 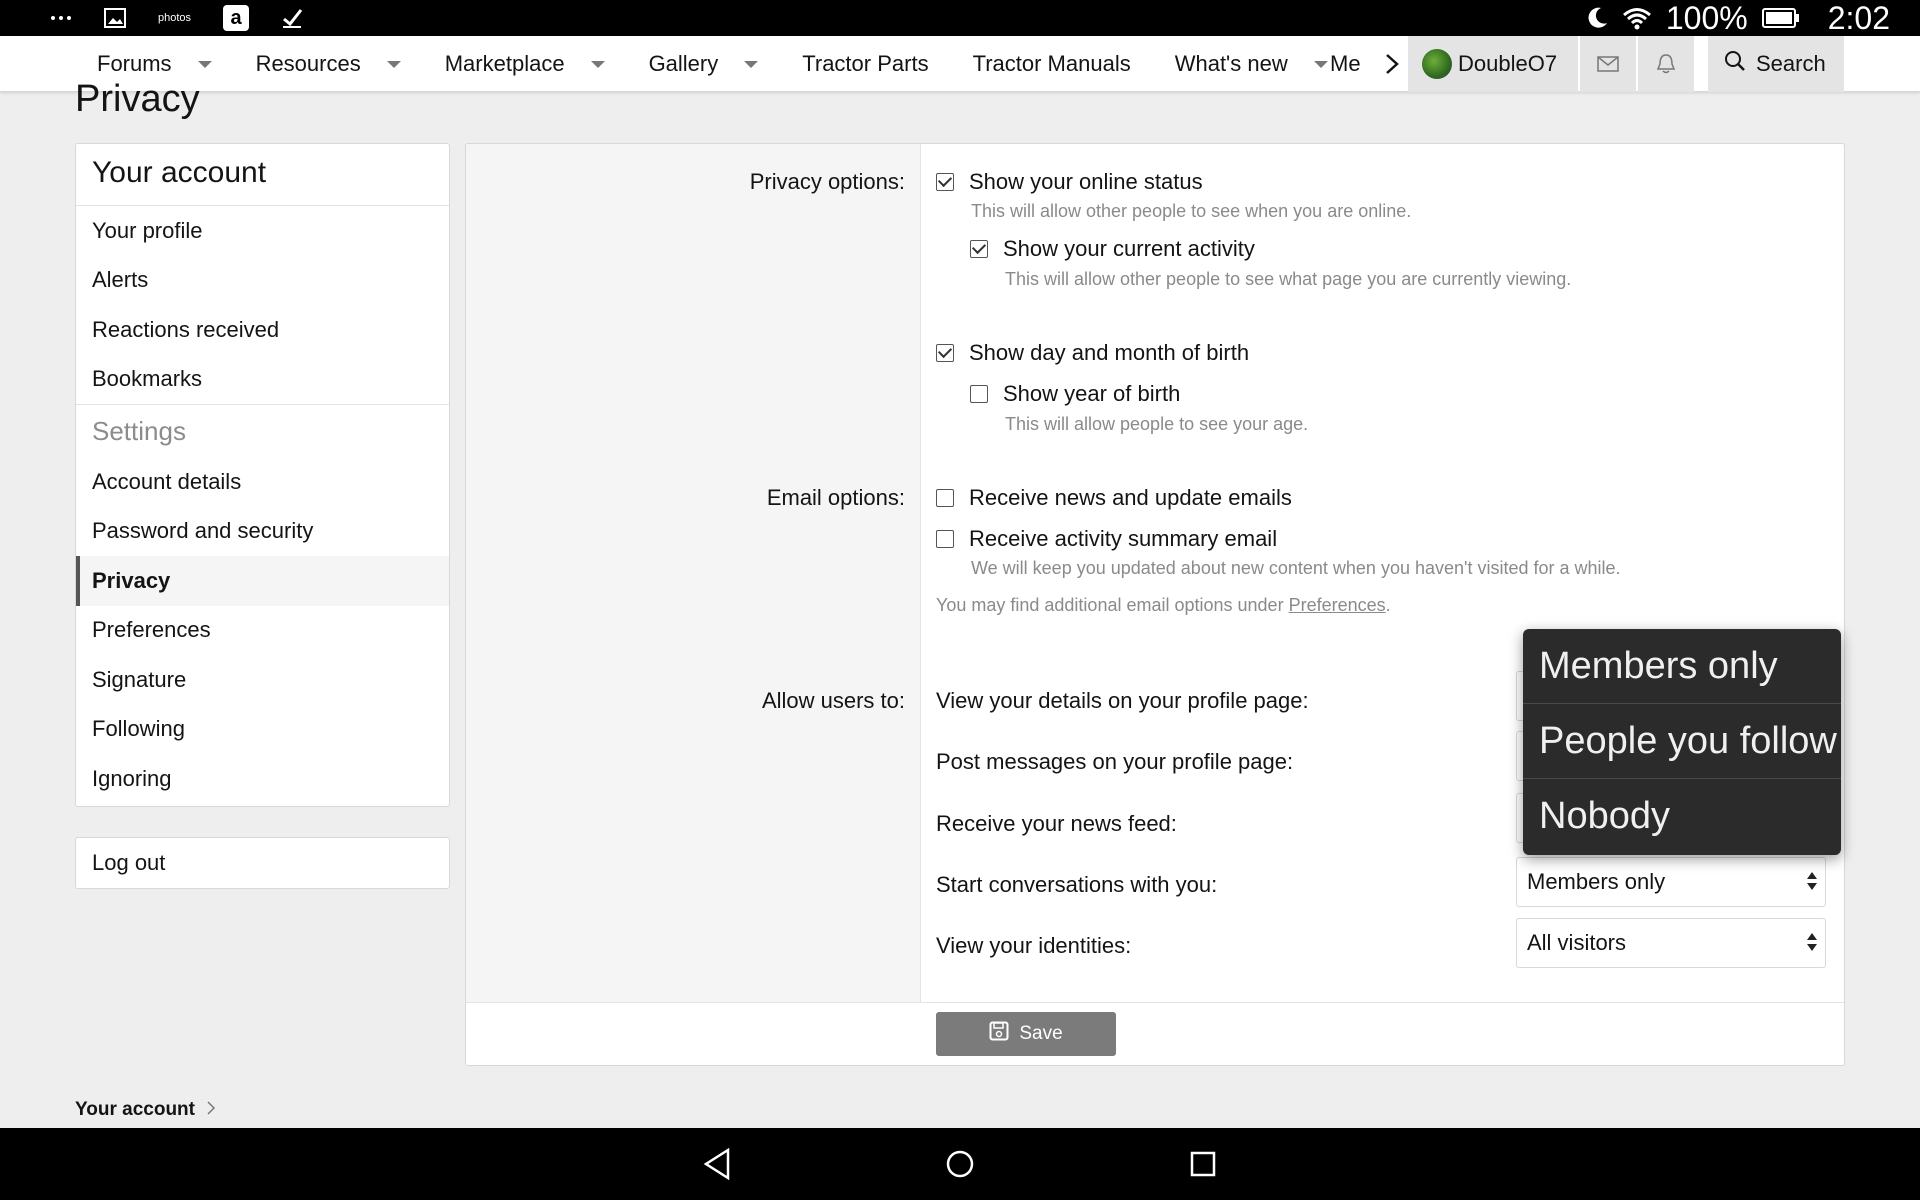 What do you see at coordinates (1780, 18) in the screenshot?
I see `battery-icon` at bounding box center [1780, 18].